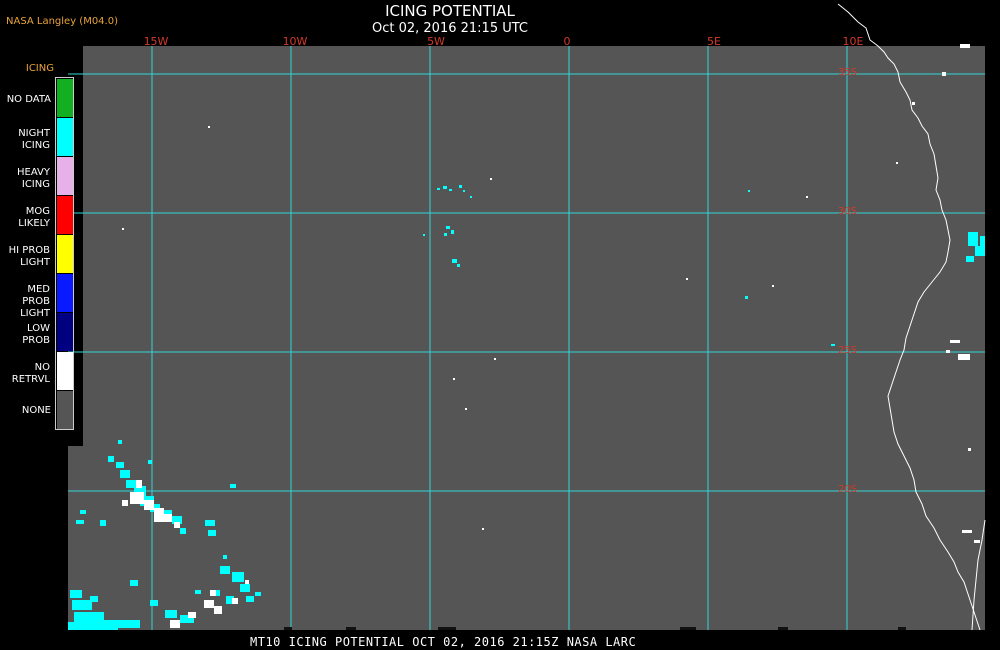 The height and width of the screenshot is (650, 1000). What do you see at coordinates (36, 410) in the screenshot?
I see `legend-label-none: NONE` at bounding box center [36, 410].